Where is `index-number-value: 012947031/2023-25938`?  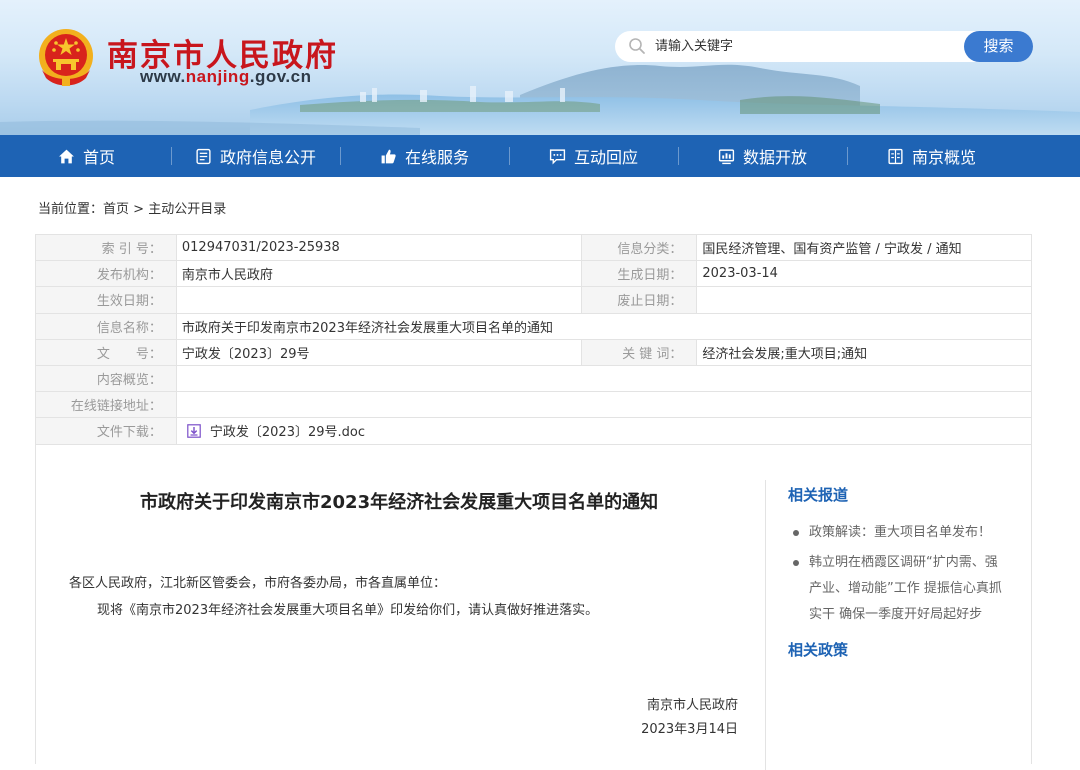 index-number-value: 012947031/2023-25938 is located at coordinates (379, 247).